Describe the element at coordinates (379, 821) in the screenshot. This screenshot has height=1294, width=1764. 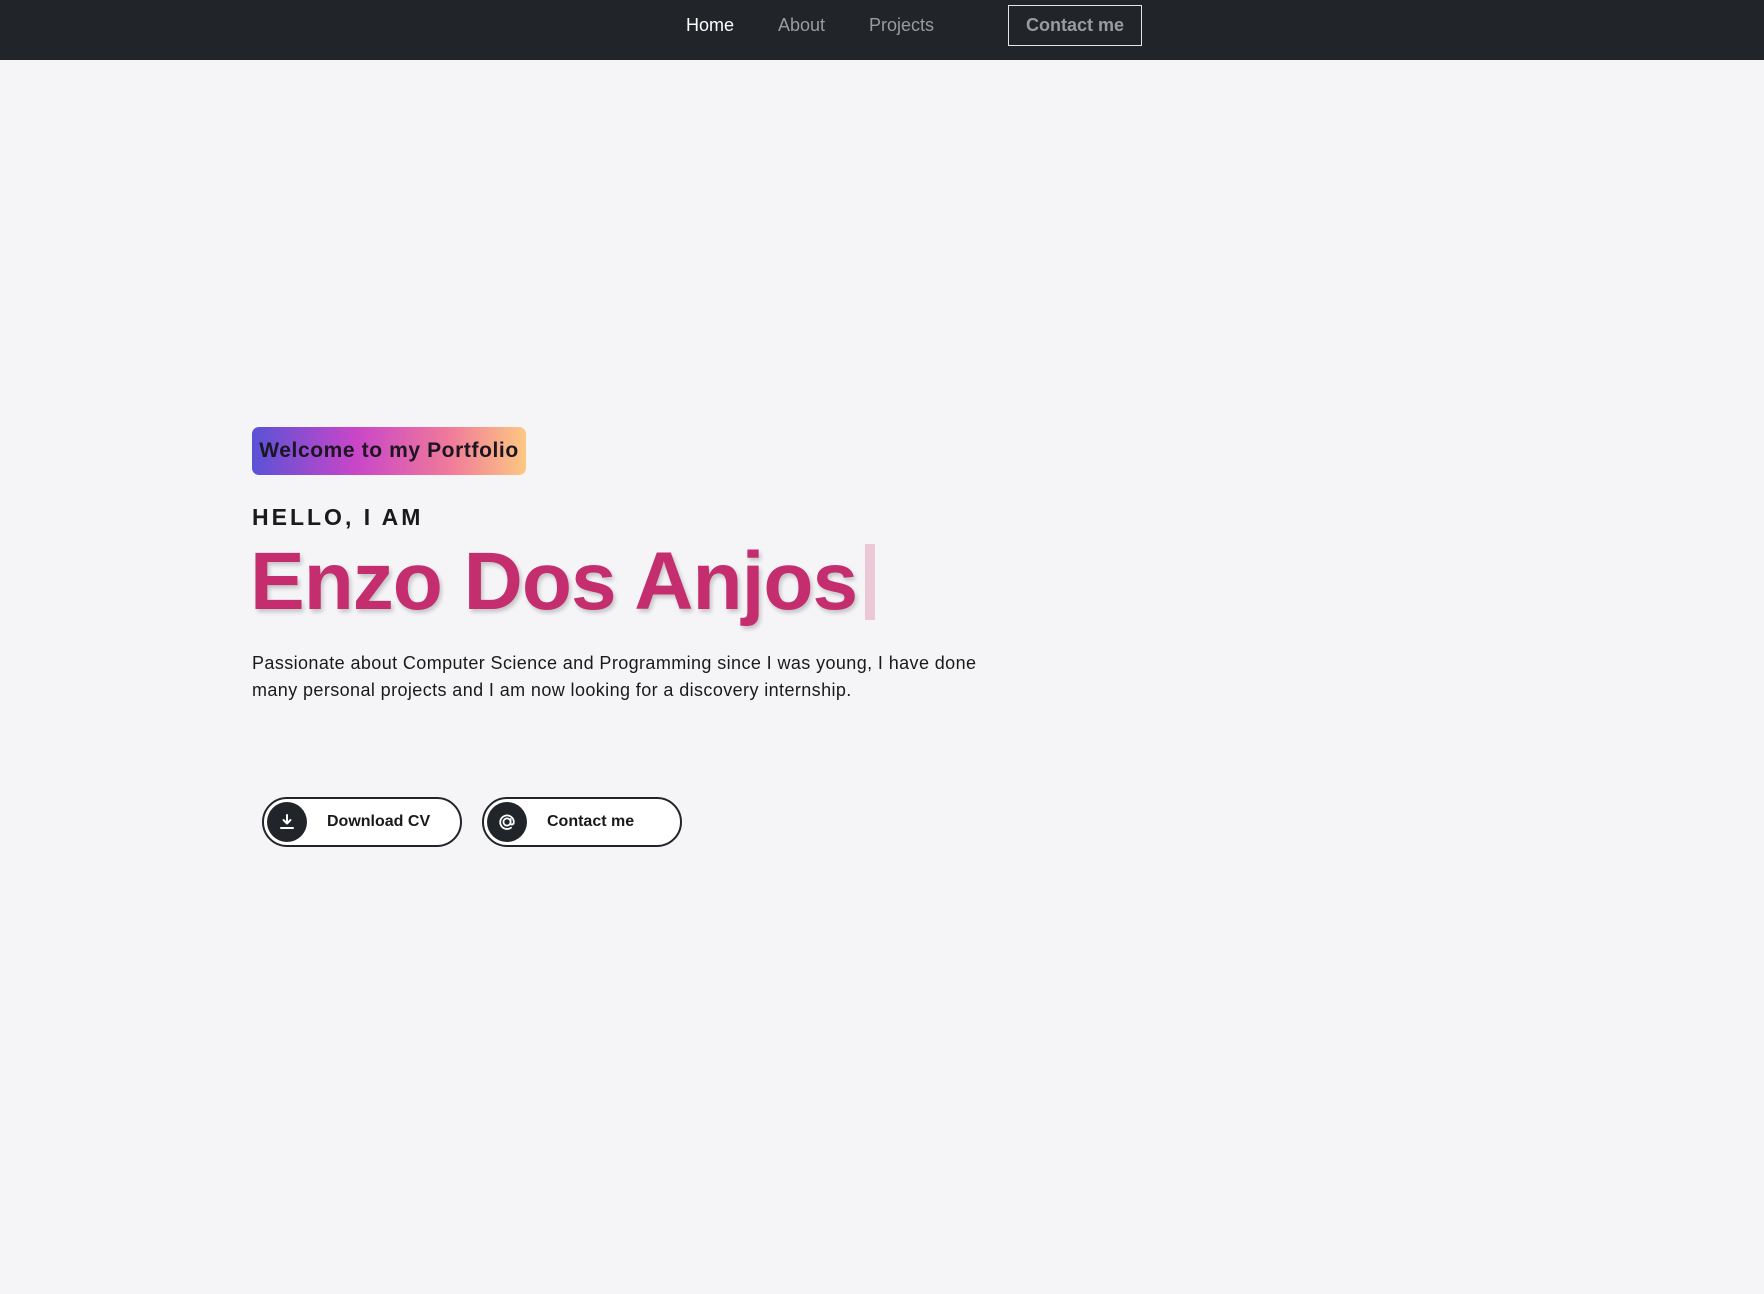
I see `download-cv-label: Download CV` at that location.